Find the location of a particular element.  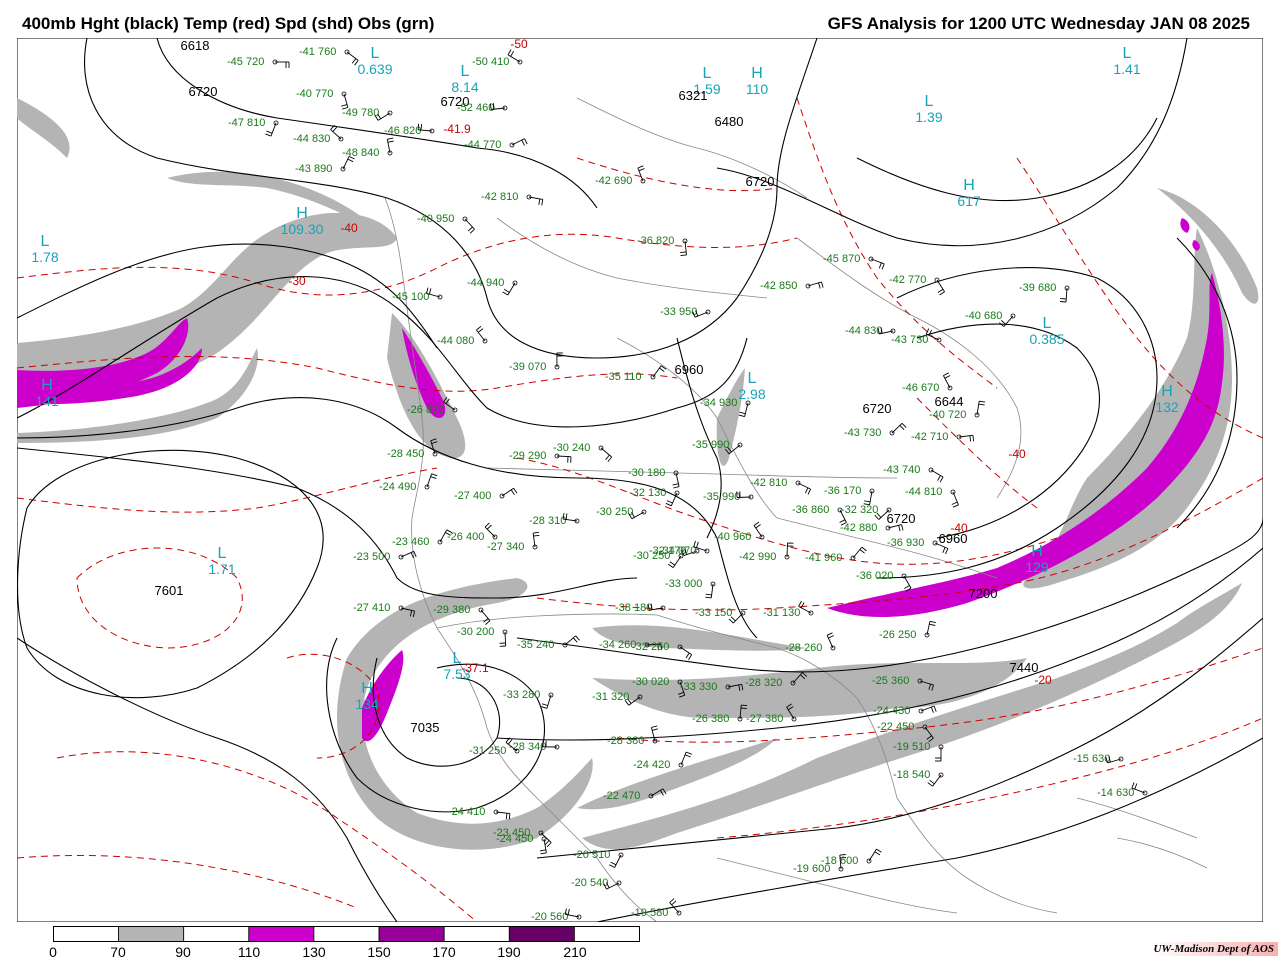

station-obs-label: -42 990 is located at coordinates (757, 557).